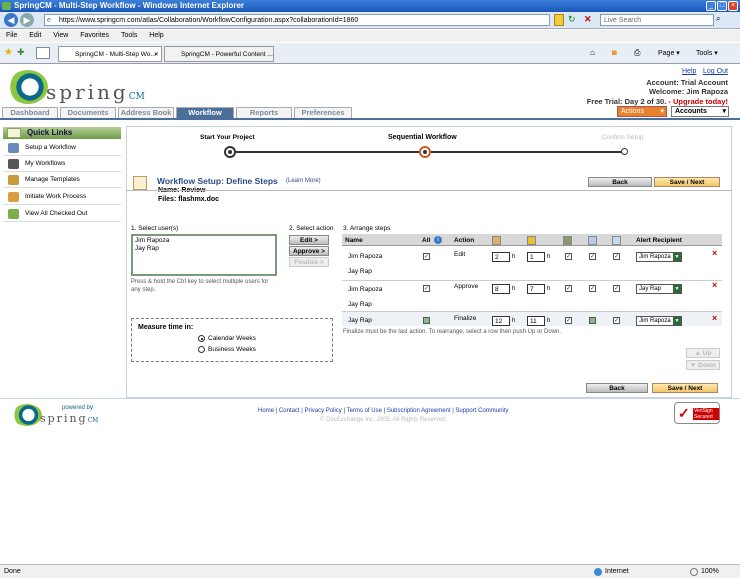  I want to click on row3-delete-icon: ×, so click(714, 318).